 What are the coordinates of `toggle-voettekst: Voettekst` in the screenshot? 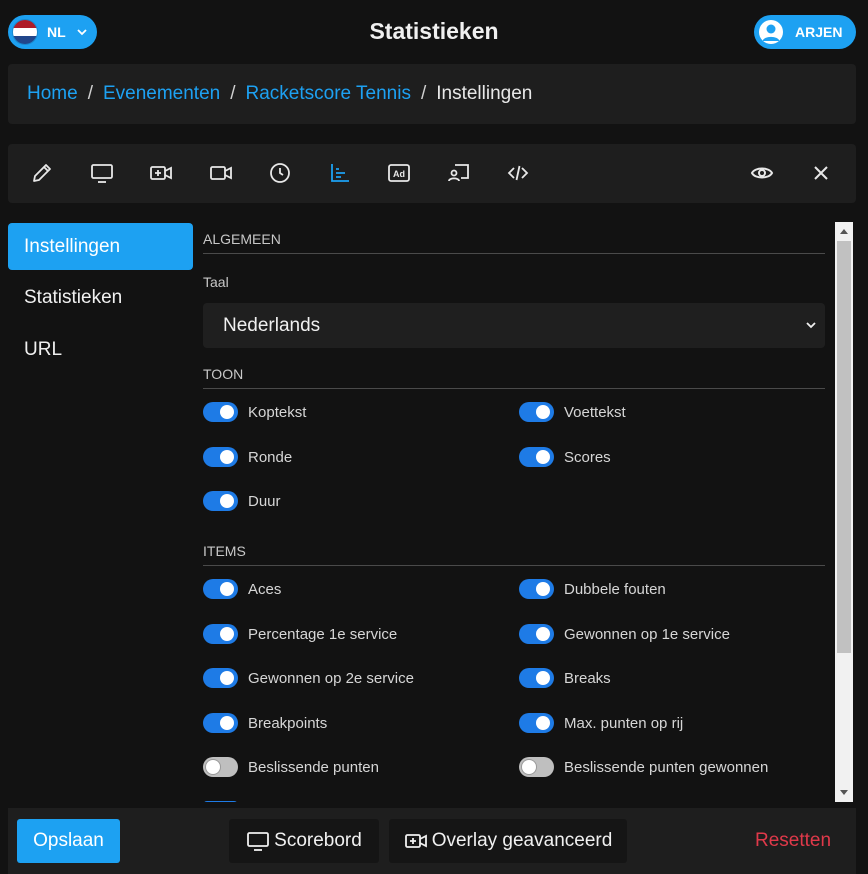 It's located at (572, 412).